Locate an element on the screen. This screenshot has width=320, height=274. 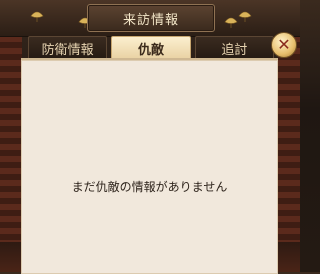
title-plate: 来訪情報 is located at coordinates (151, 18).